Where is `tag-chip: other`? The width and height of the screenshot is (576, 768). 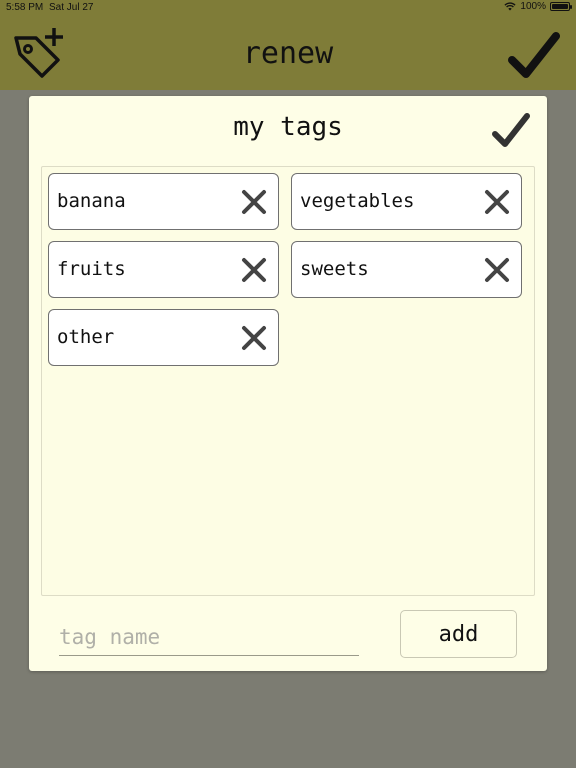 tag-chip: other is located at coordinates (163, 337).